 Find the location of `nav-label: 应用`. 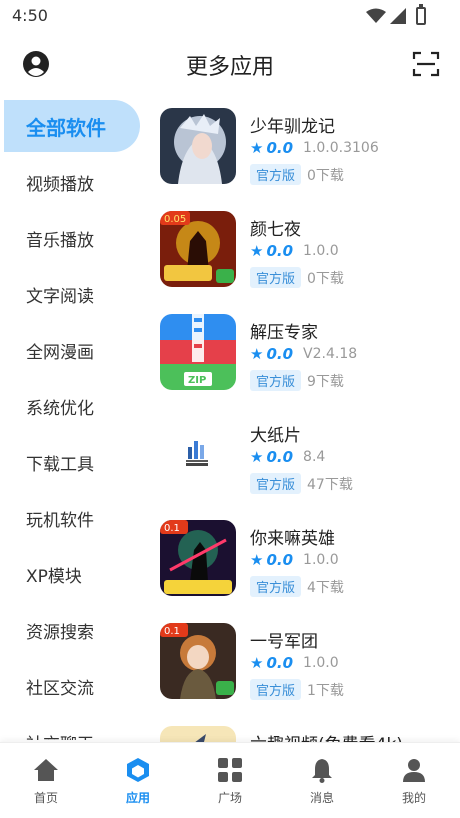

nav-label: 应用 is located at coordinates (137, 798).